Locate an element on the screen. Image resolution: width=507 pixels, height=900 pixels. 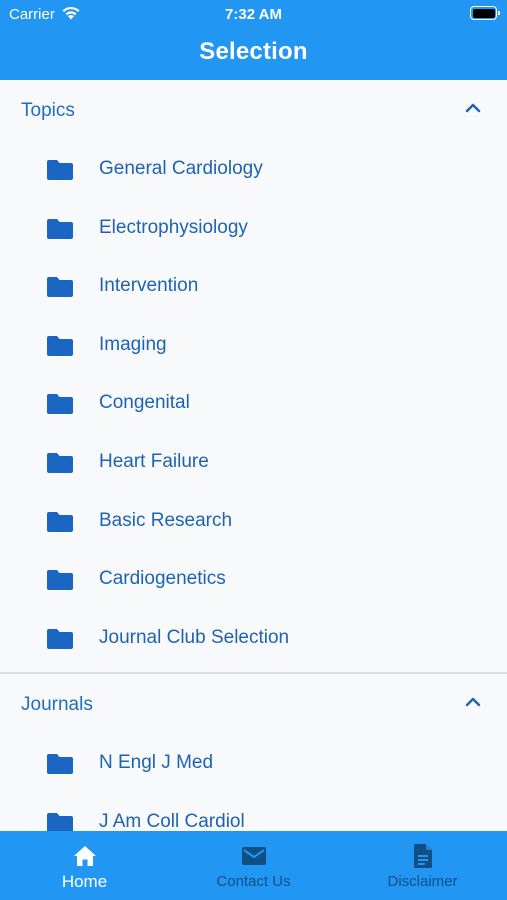
tab-disclaimer: Disclaimer is located at coordinates (422, 865).